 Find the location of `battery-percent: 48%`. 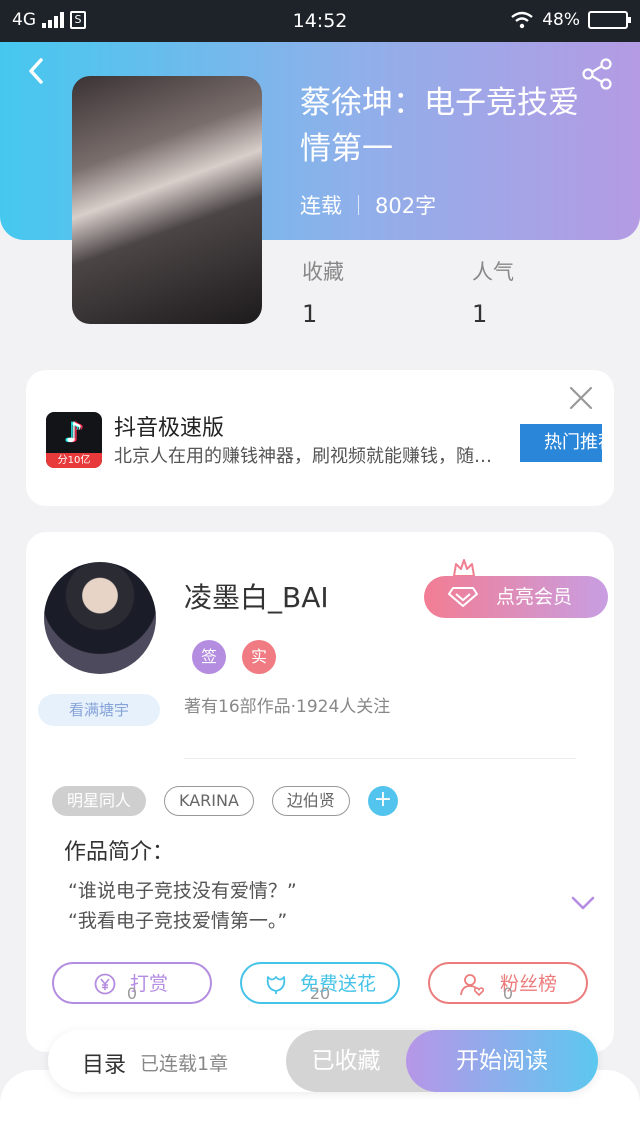

battery-percent: 48% is located at coordinates (561, 20).